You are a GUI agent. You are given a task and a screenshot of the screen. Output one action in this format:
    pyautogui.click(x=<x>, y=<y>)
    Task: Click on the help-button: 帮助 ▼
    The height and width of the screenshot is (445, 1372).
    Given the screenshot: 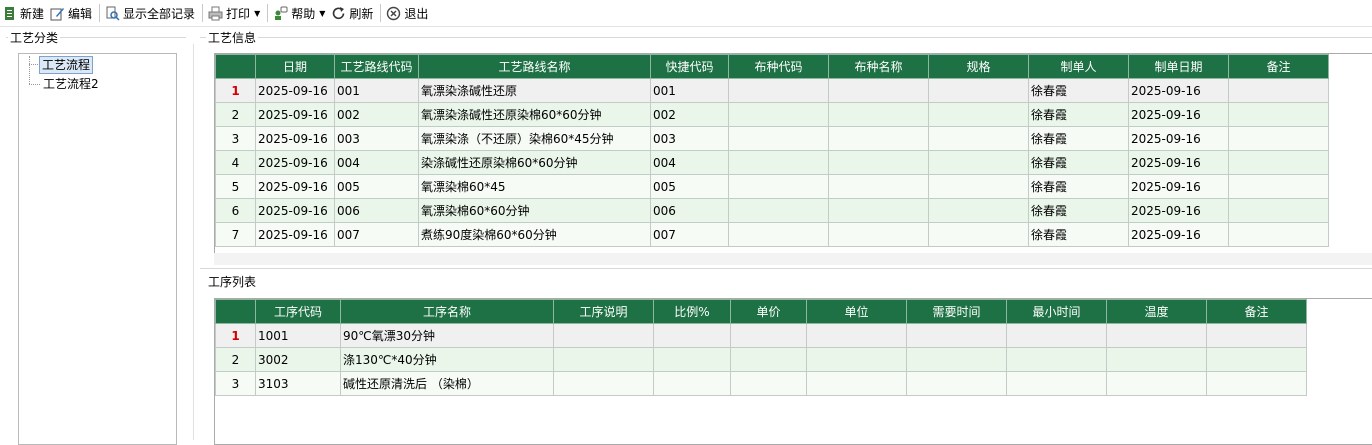 What is the action you would take?
    pyautogui.click(x=299, y=13)
    